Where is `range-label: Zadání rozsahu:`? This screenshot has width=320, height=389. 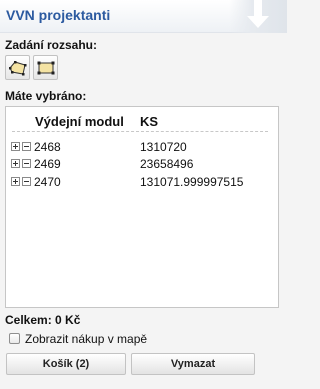 range-label: Zadání rozsahu: is located at coordinates (51, 45).